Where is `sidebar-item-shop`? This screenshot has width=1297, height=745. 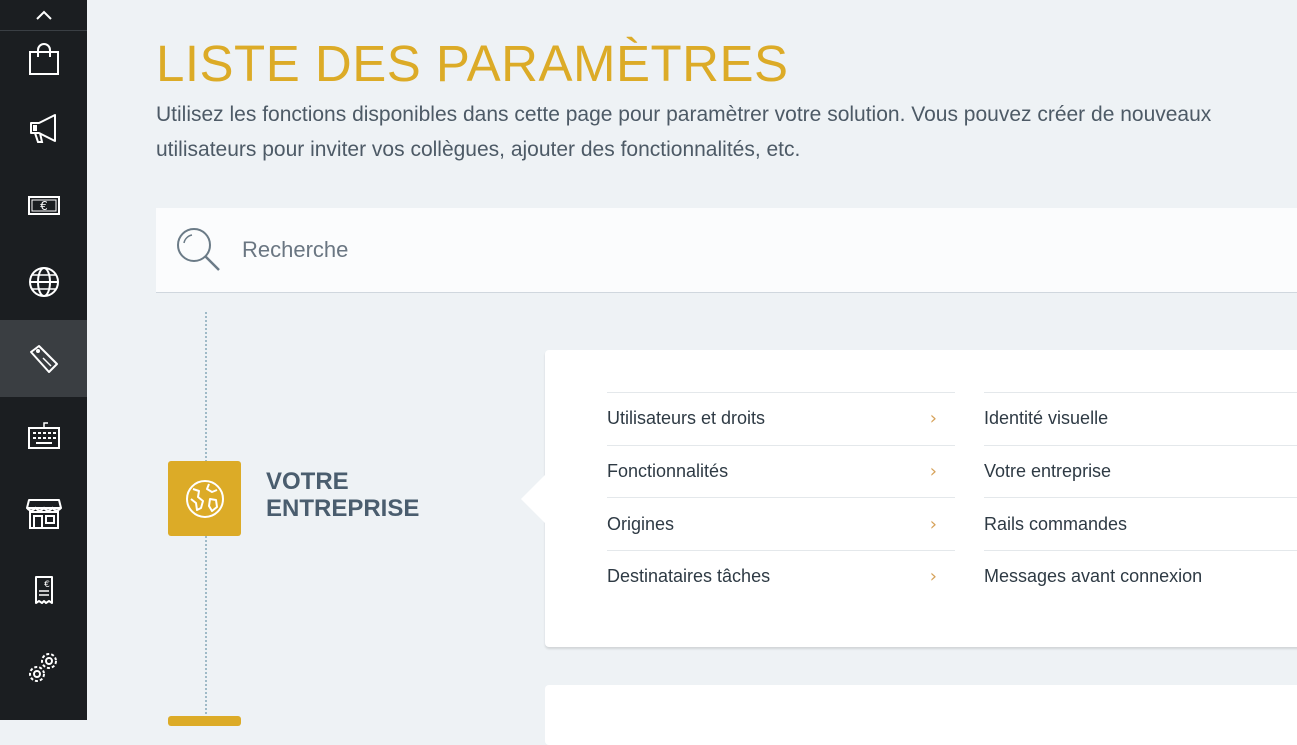 sidebar-item-shop is located at coordinates (43, 60).